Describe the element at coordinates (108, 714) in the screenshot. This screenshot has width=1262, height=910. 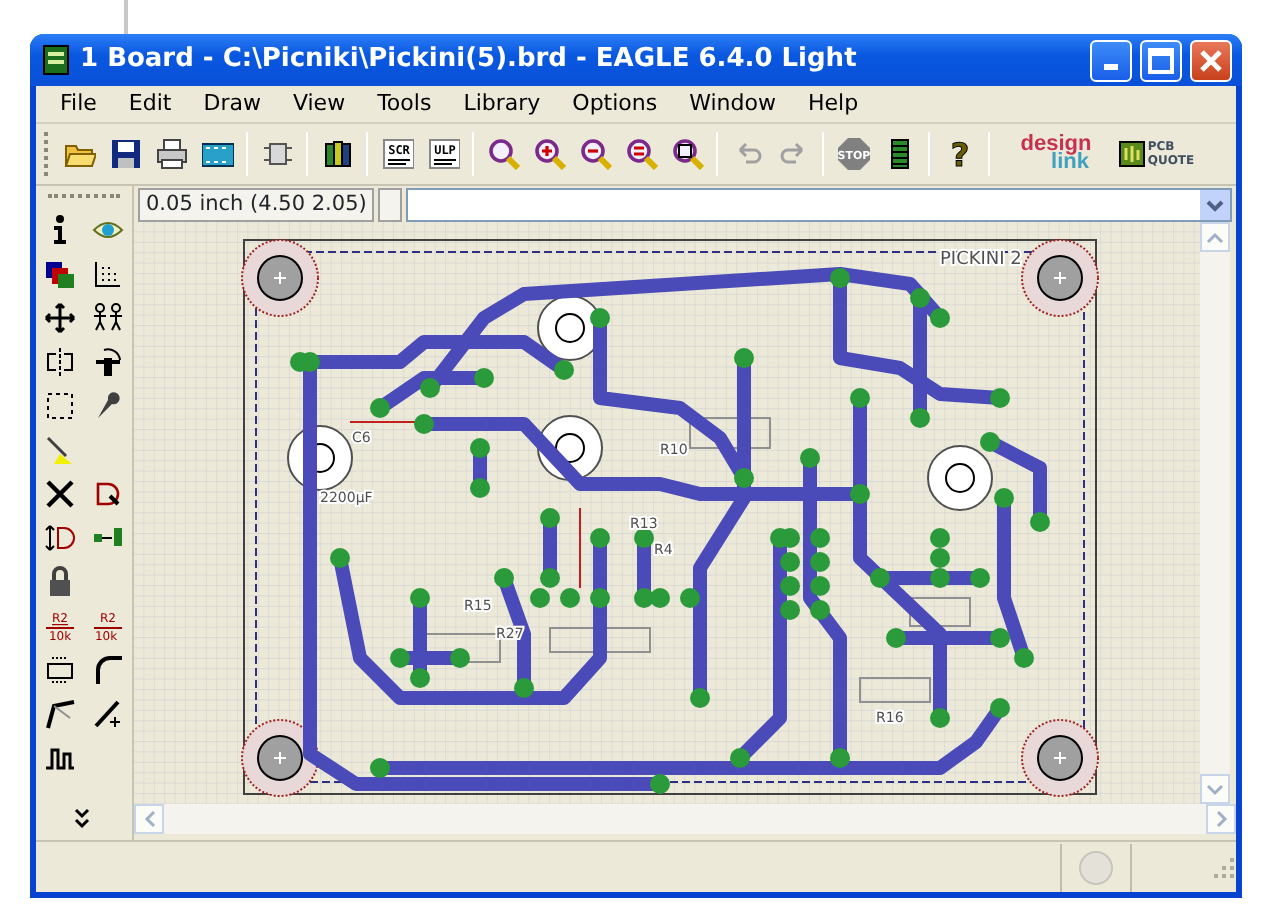
I see `wire-add-icon` at that location.